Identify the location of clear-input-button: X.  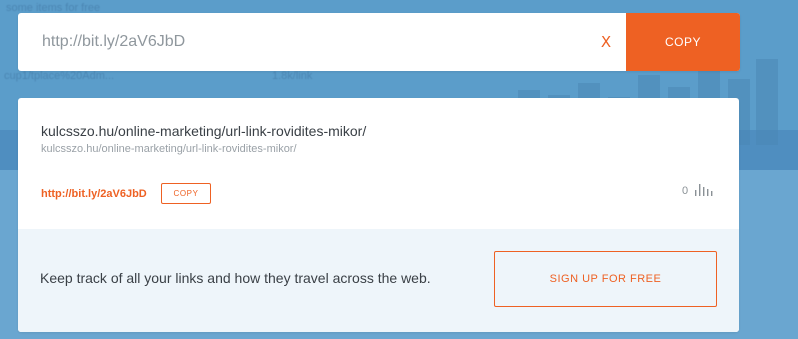
(606, 42).